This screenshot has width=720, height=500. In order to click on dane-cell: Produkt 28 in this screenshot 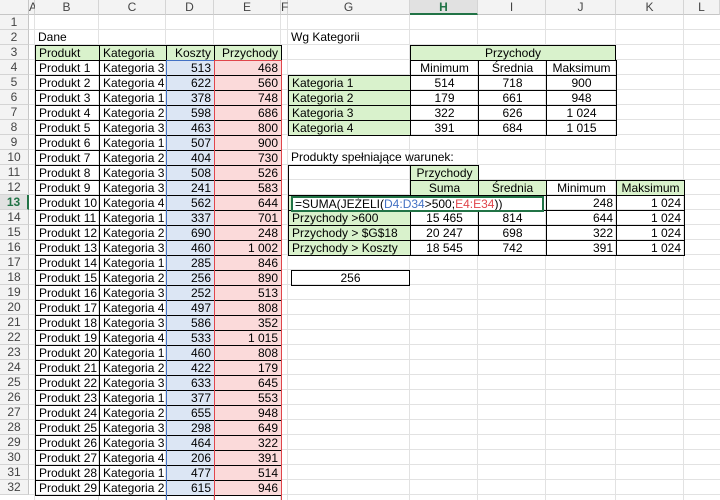, I will do `click(67, 473)`.